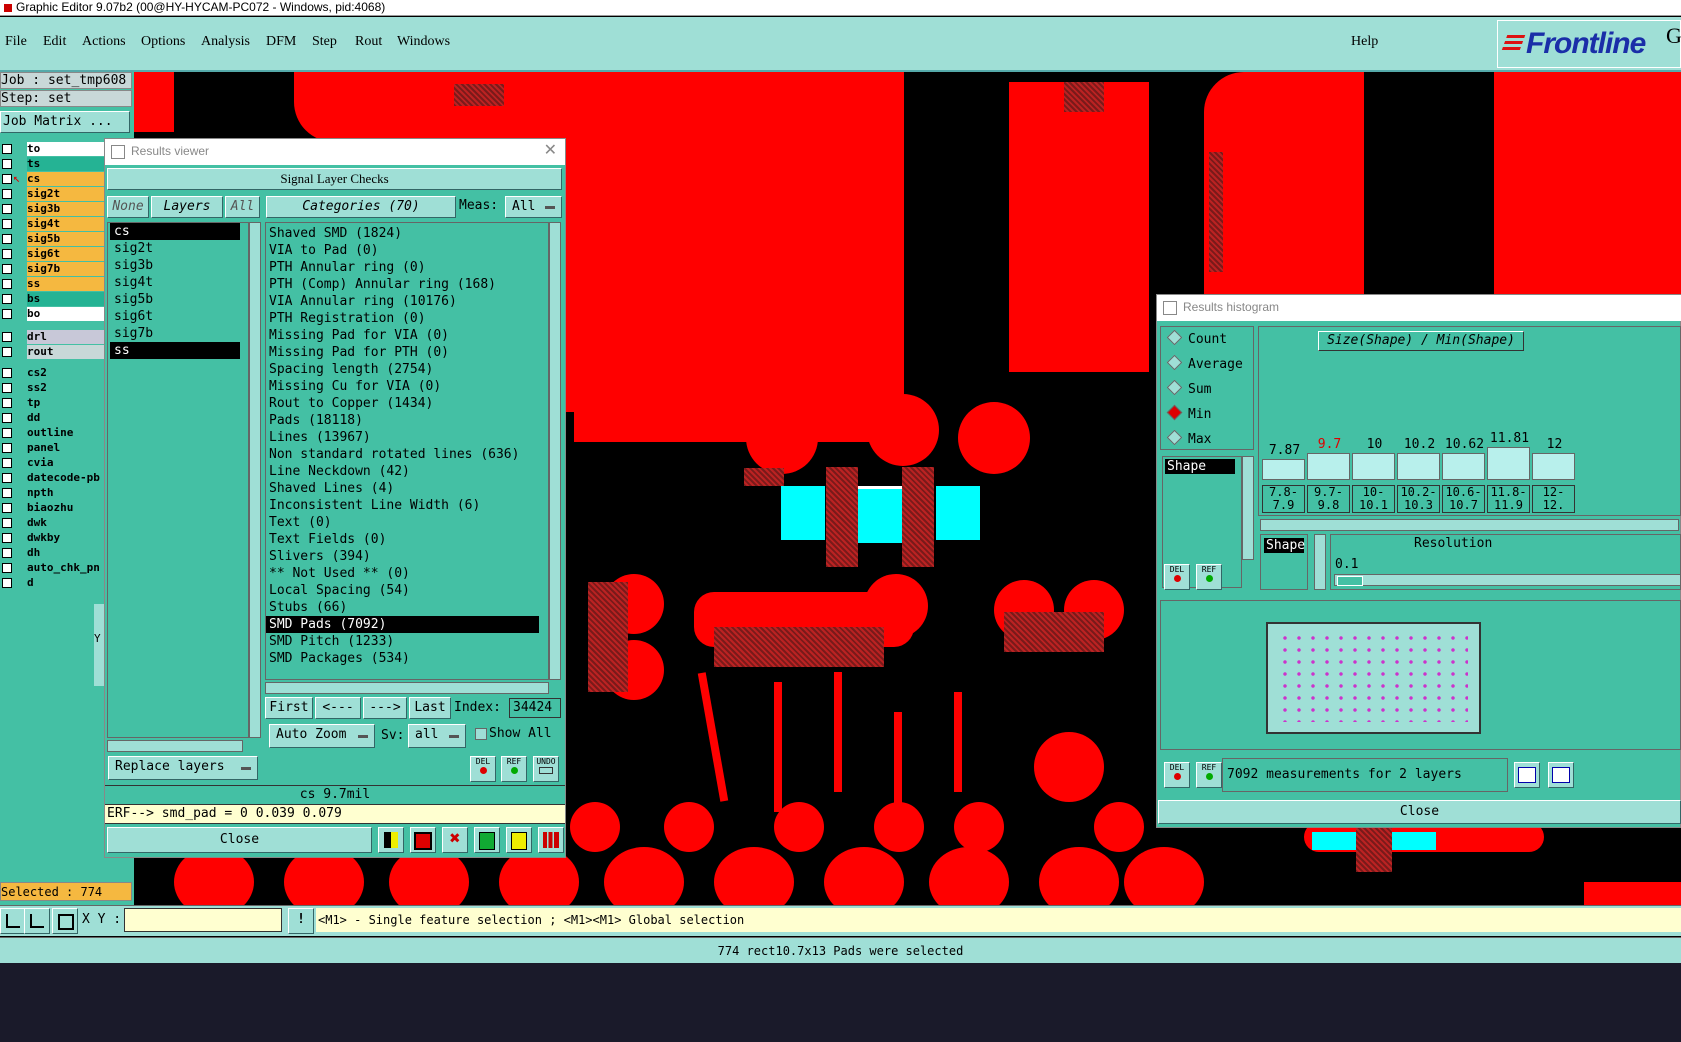 The width and height of the screenshot is (1681, 1042). What do you see at coordinates (239, 840) in the screenshot?
I see `results-viewer-close-button: Close` at bounding box center [239, 840].